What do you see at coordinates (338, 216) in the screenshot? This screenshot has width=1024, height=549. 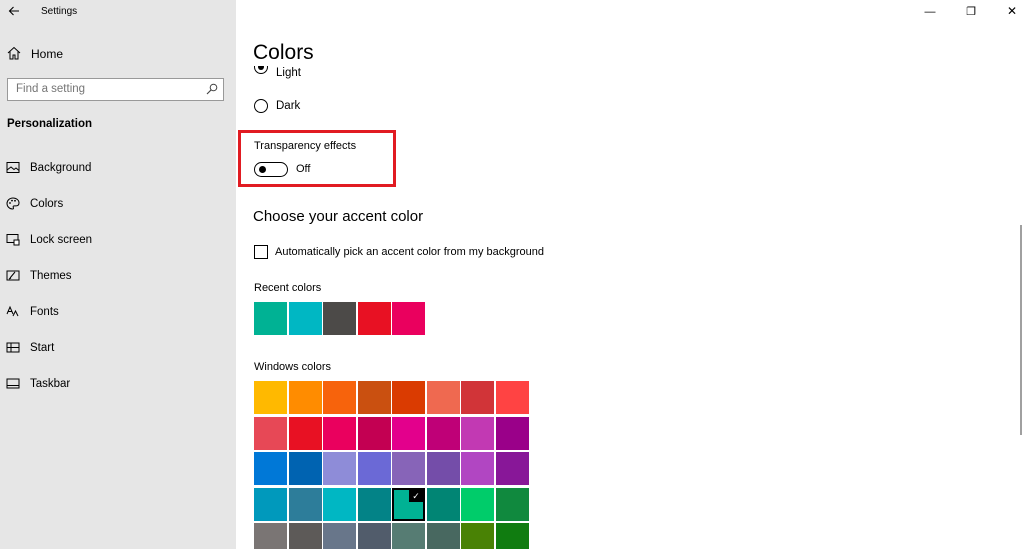 I see `accent-heading: Choose your accent color` at bounding box center [338, 216].